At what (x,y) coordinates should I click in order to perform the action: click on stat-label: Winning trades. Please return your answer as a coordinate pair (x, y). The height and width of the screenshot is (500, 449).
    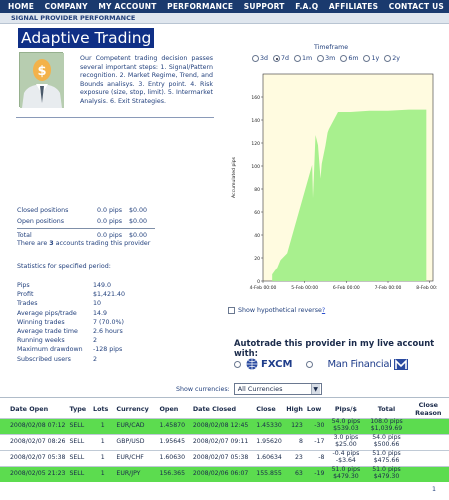
    Looking at the image, I should click on (41, 322).